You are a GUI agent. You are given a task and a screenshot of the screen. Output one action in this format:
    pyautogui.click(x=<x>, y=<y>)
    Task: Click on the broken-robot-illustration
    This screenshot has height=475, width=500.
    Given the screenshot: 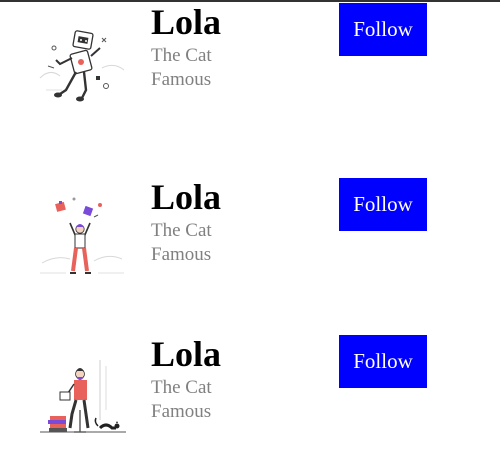 What is the action you would take?
    pyautogui.click(x=82, y=64)
    